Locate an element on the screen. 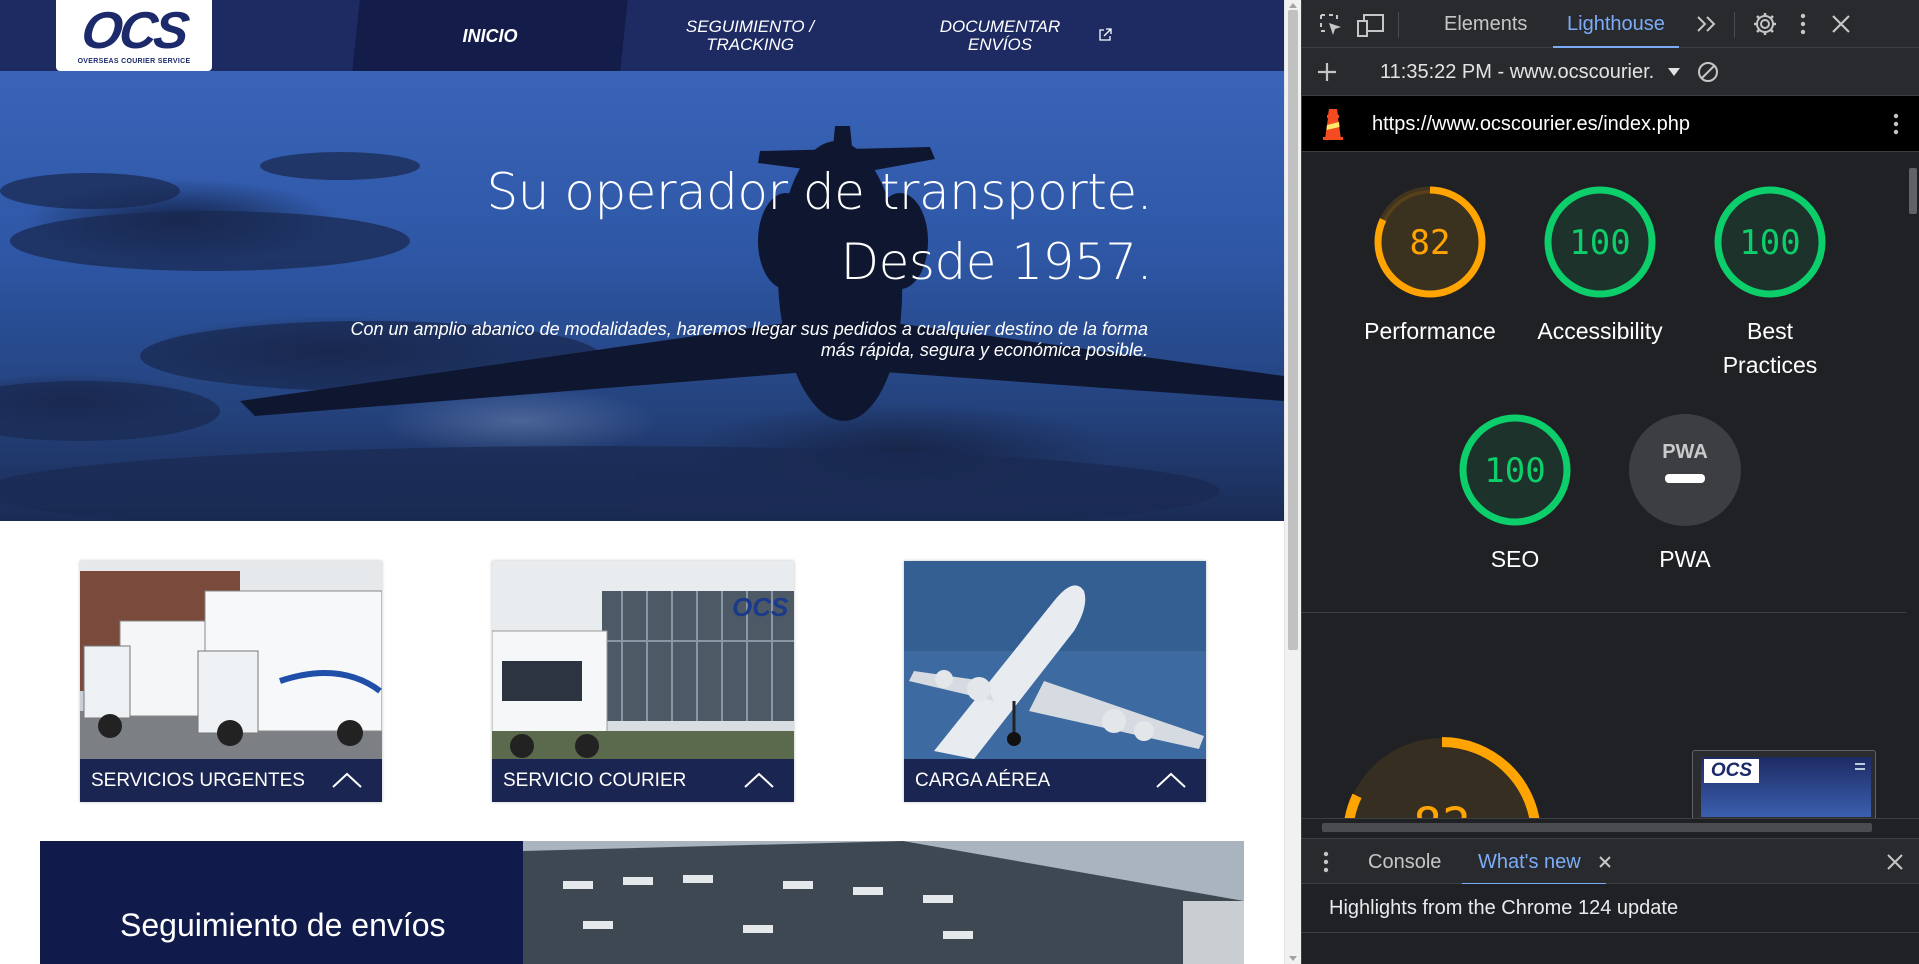 The width and height of the screenshot is (1919, 964). tracking-panel: Seguimiento de envíos is located at coordinates (281, 902).